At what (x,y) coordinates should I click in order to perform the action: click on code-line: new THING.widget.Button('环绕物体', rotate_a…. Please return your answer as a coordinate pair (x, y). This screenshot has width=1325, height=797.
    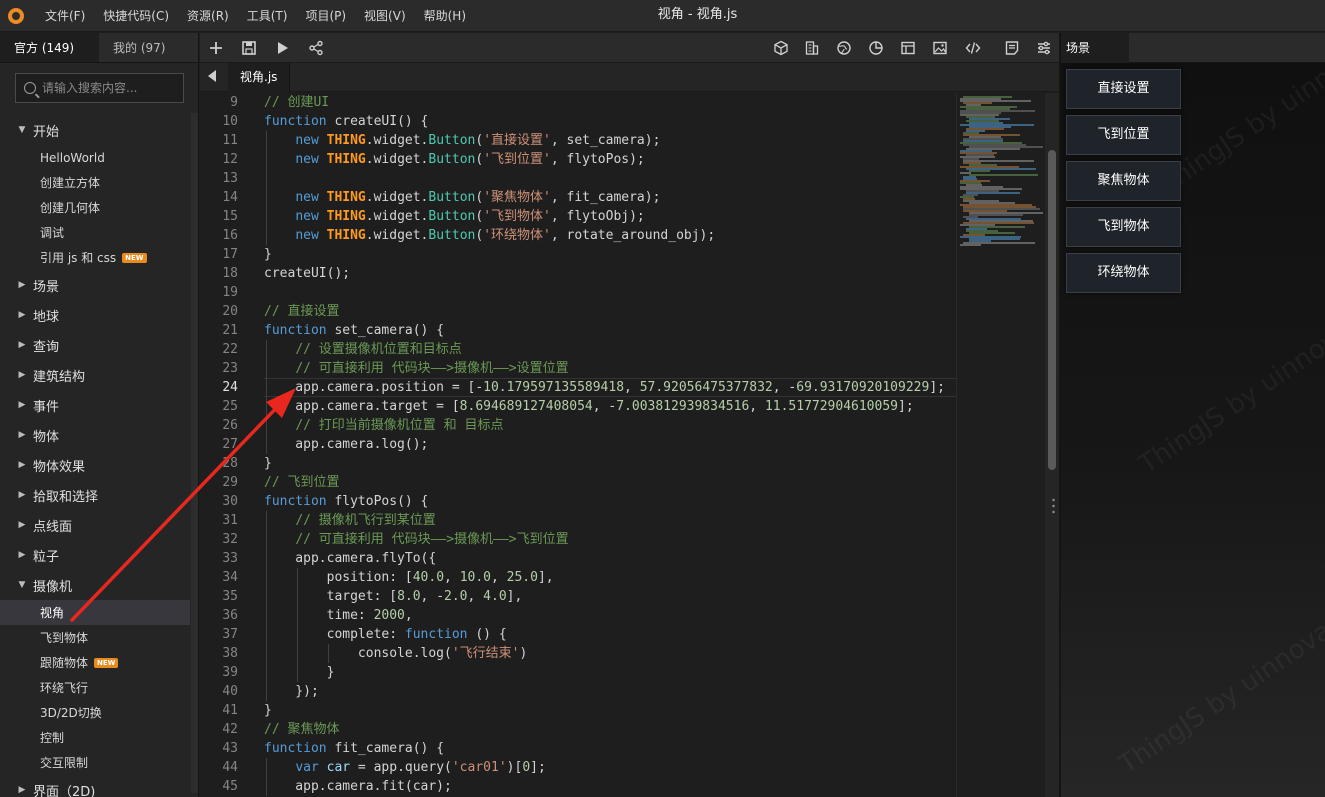
    Looking at the image, I should click on (604, 235).